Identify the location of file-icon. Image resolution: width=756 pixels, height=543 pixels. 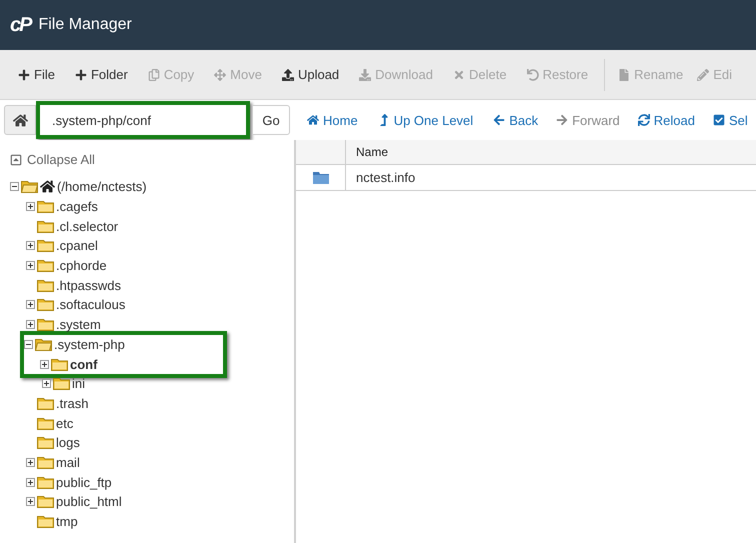
(624, 74).